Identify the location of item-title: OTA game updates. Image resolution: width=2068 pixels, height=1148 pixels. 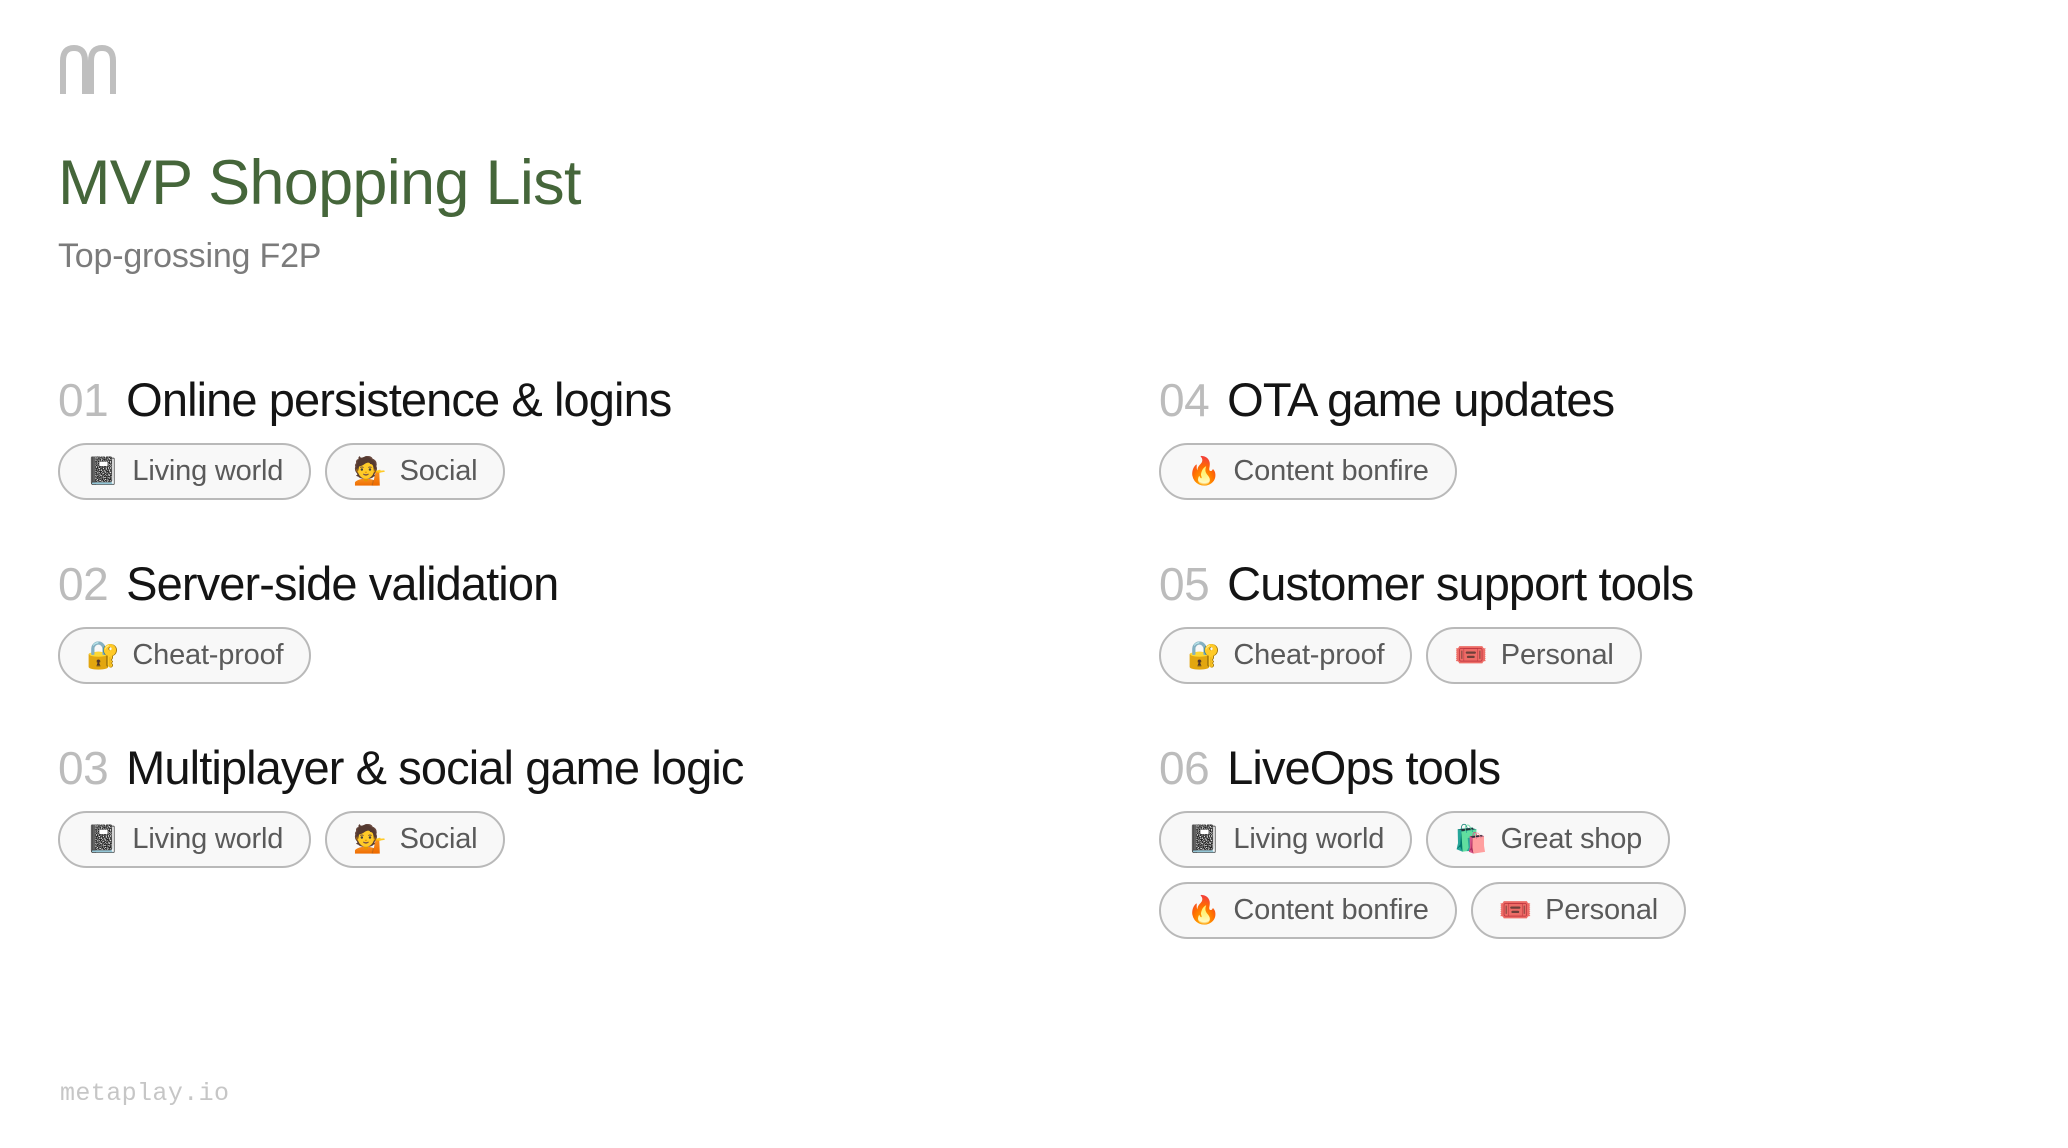
(1421, 399).